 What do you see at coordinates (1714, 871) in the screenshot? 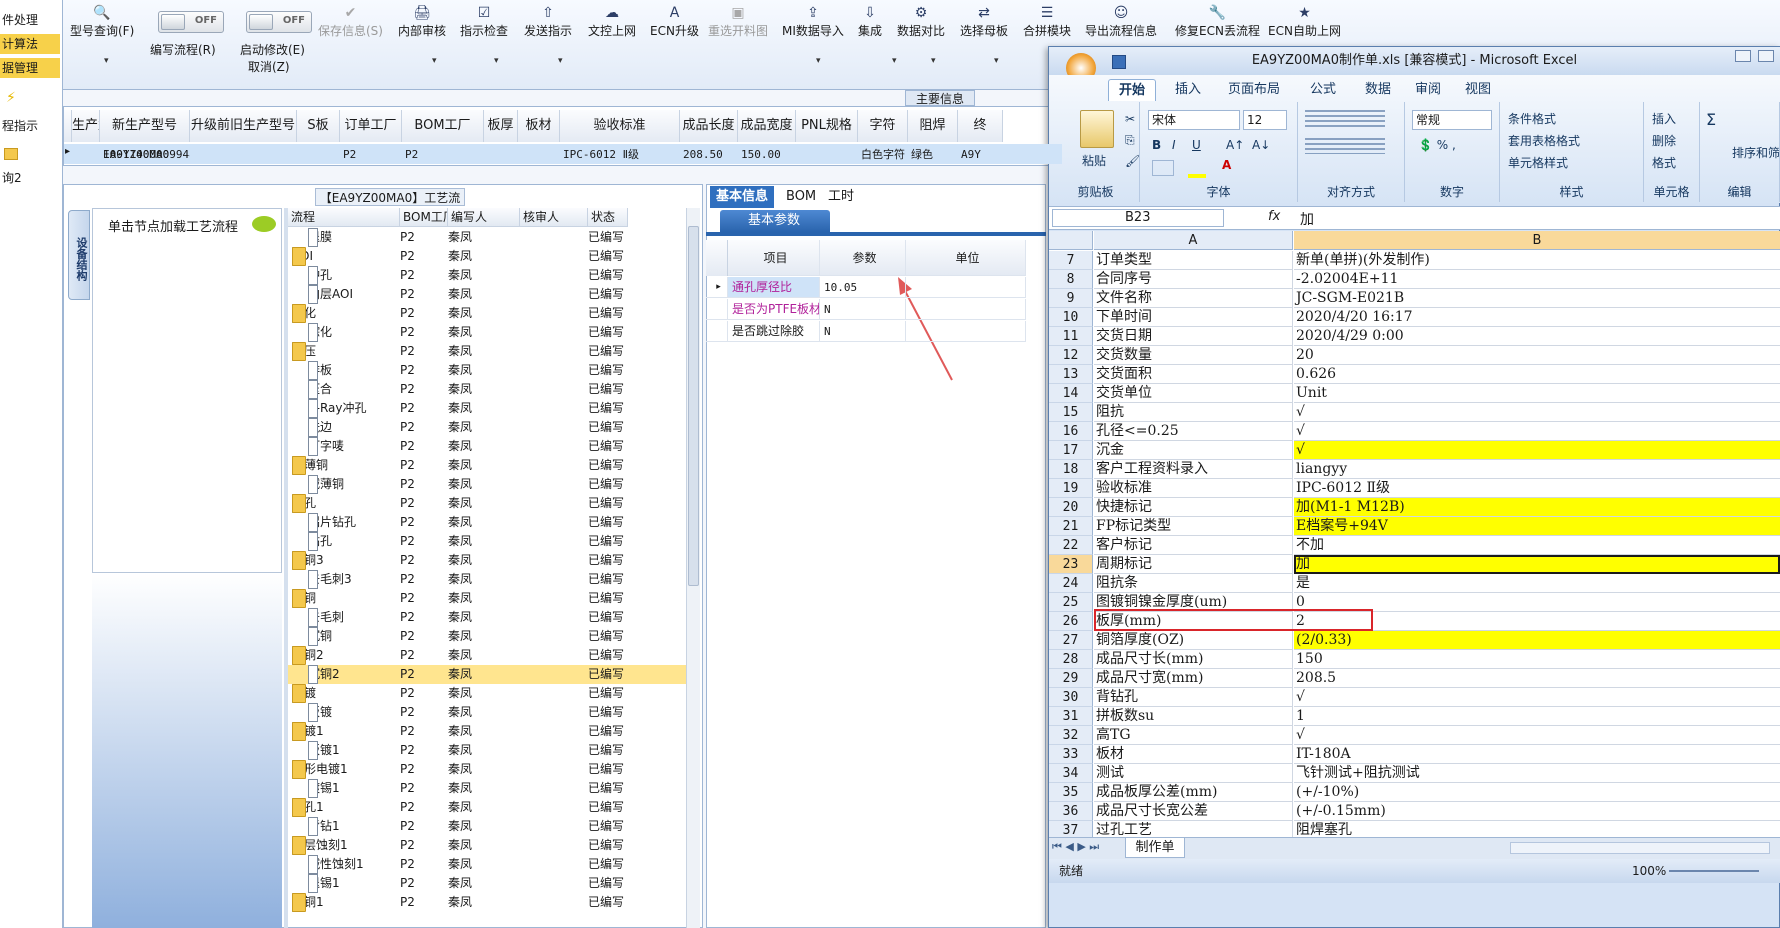
I see `zoom-slider` at bounding box center [1714, 871].